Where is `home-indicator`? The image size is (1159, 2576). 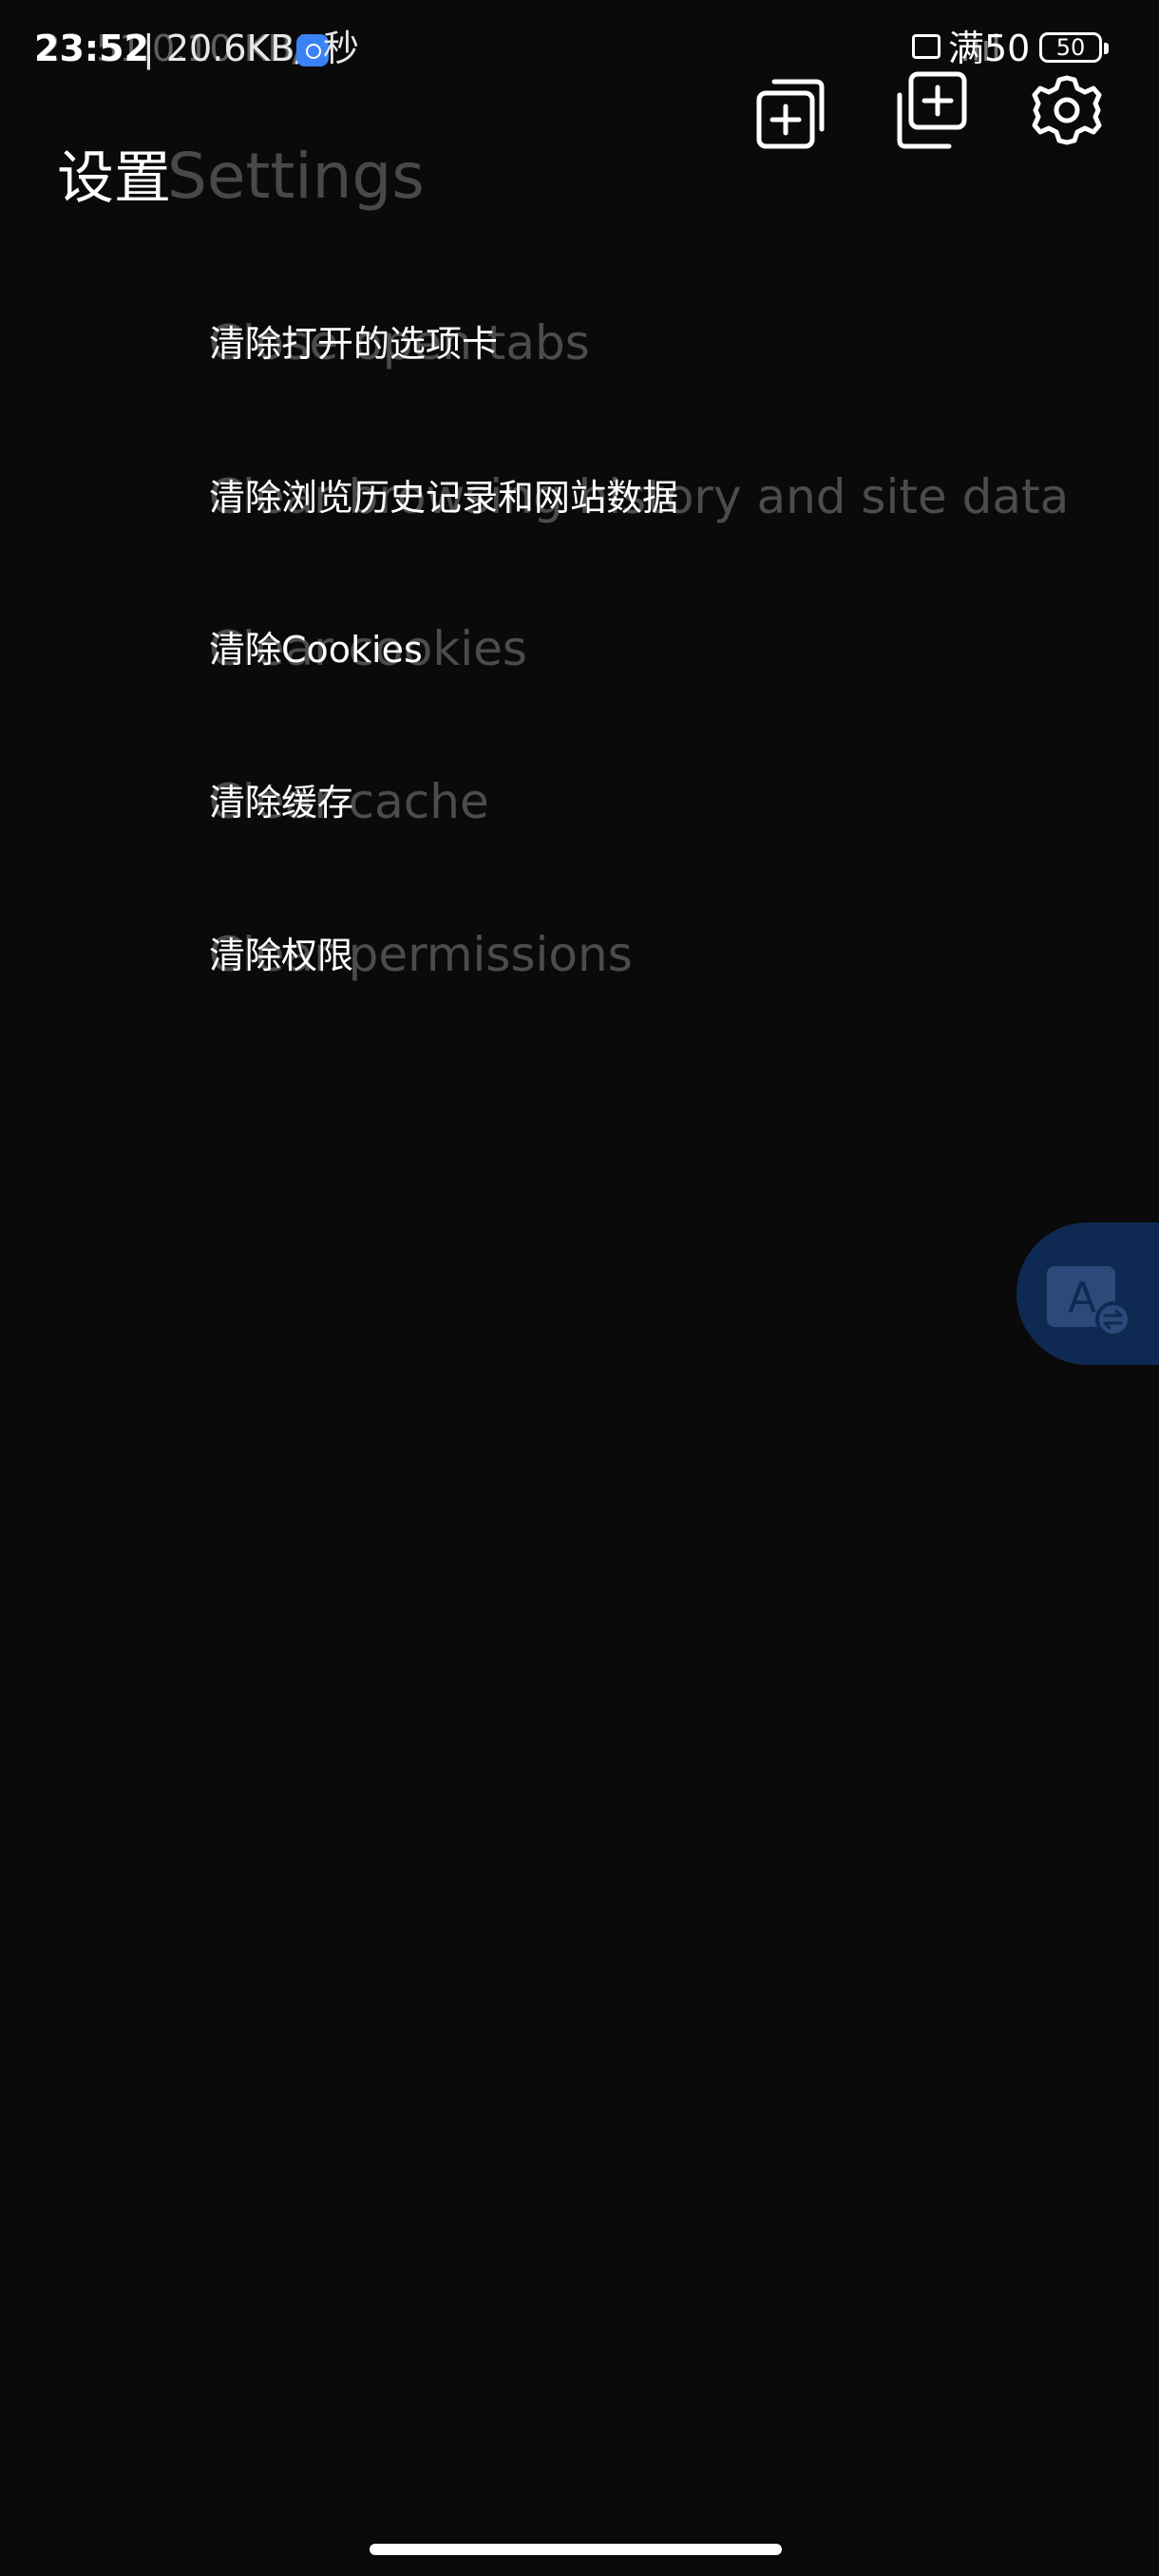
home-indicator is located at coordinates (576, 2549).